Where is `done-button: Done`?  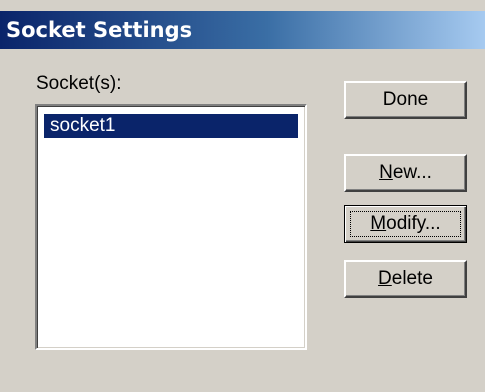
done-button: Done is located at coordinates (405, 100).